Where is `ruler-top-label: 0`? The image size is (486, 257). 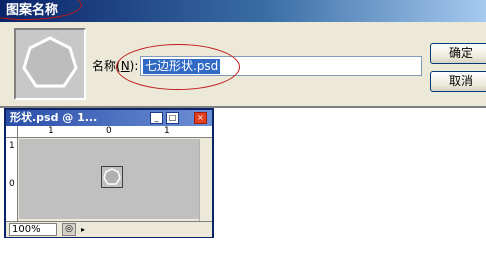 ruler-top-label: 0 is located at coordinates (109, 131).